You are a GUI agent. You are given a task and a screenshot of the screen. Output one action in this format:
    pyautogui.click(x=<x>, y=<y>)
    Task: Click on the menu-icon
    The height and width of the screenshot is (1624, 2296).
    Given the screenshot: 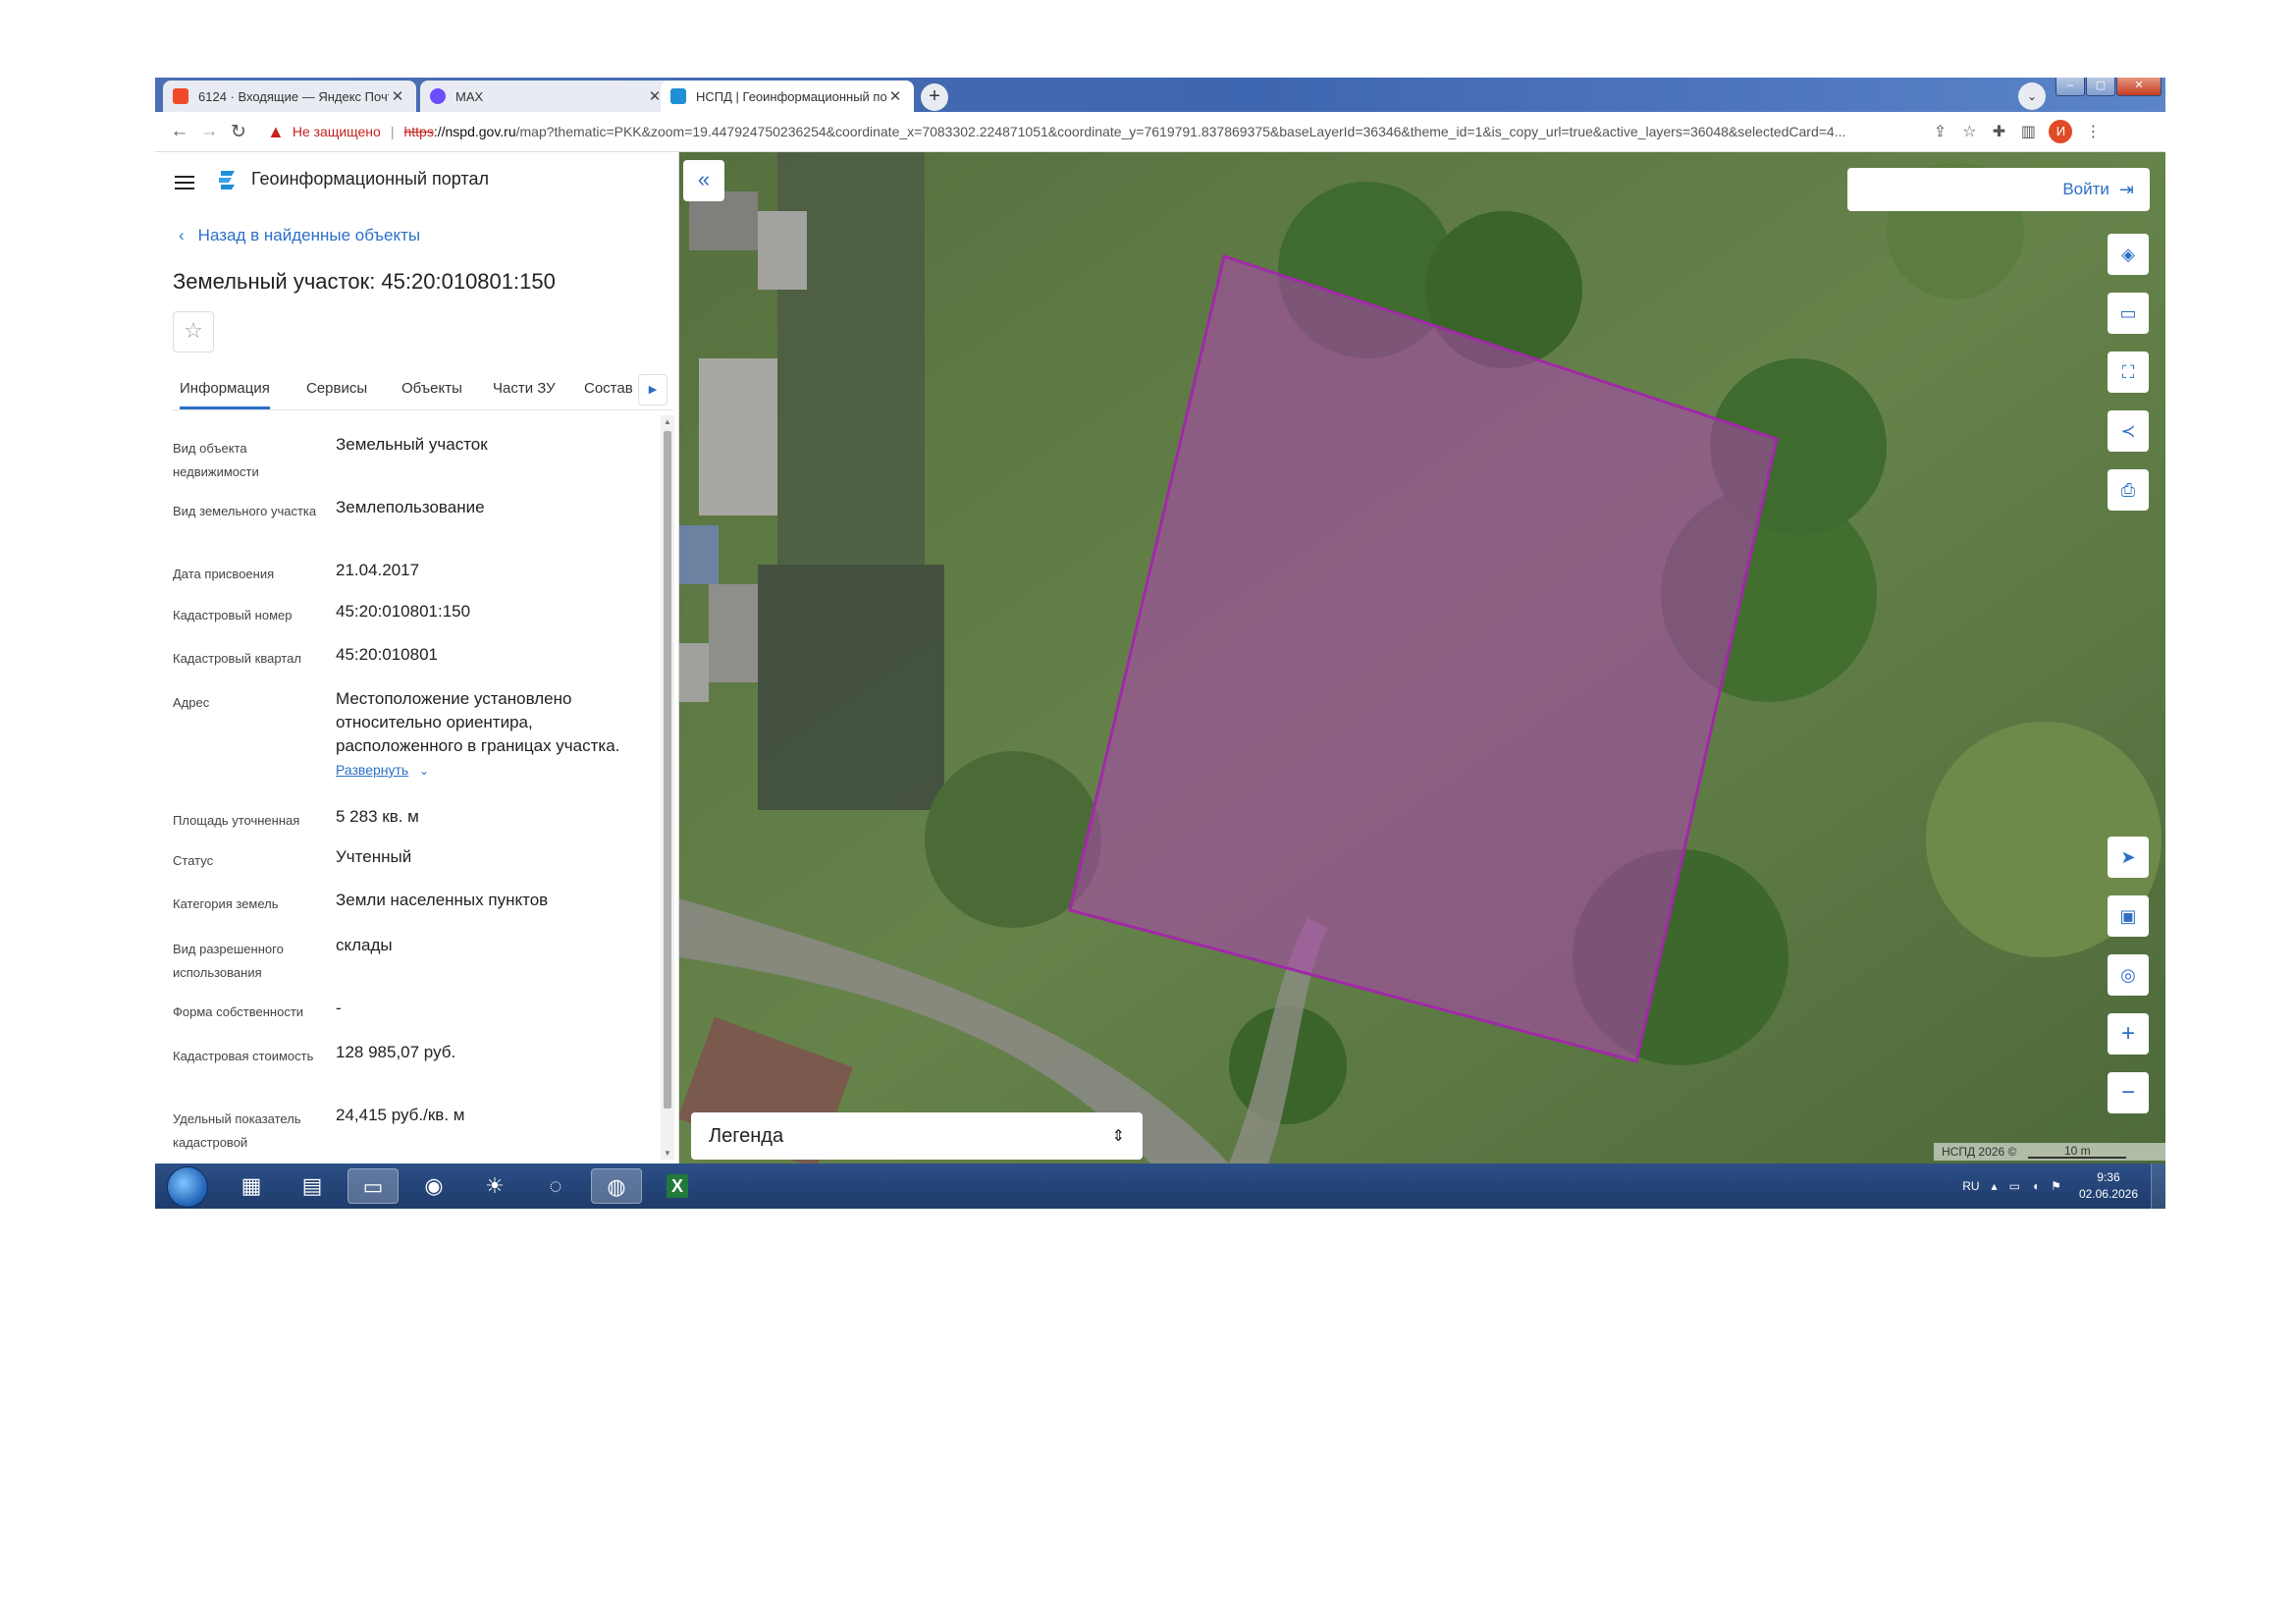 What is the action you would take?
    pyautogui.click(x=184, y=182)
    